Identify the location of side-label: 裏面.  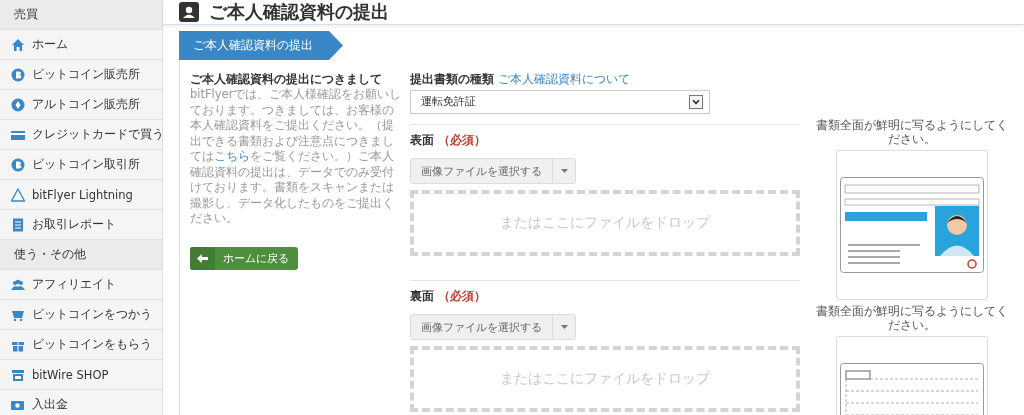
(422, 296).